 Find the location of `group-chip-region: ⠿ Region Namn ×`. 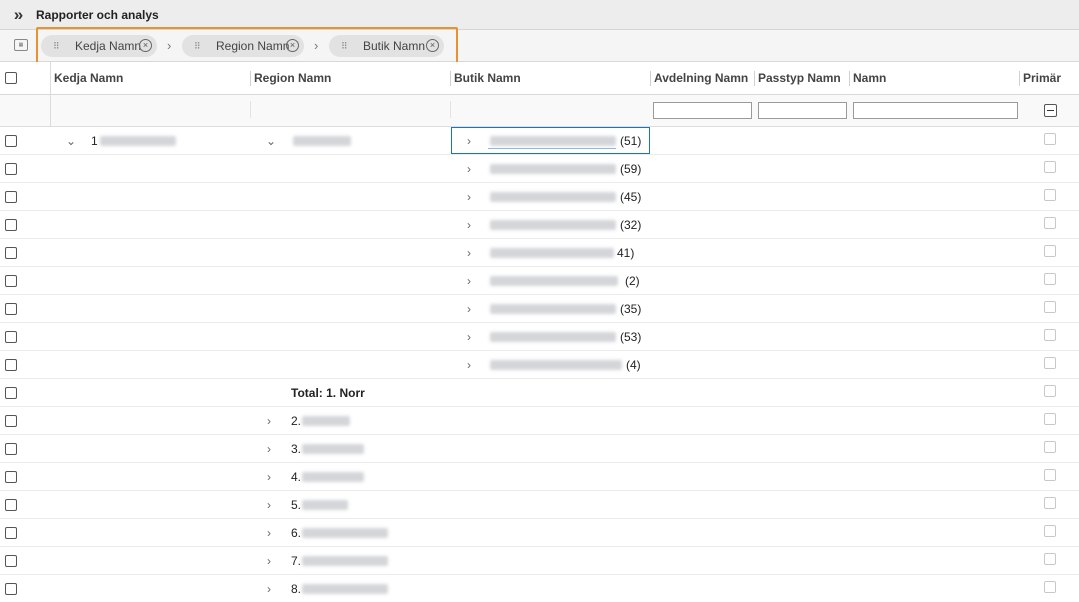

group-chip-region: ⠿ Region Namn × is located at coordinates (243, 46).